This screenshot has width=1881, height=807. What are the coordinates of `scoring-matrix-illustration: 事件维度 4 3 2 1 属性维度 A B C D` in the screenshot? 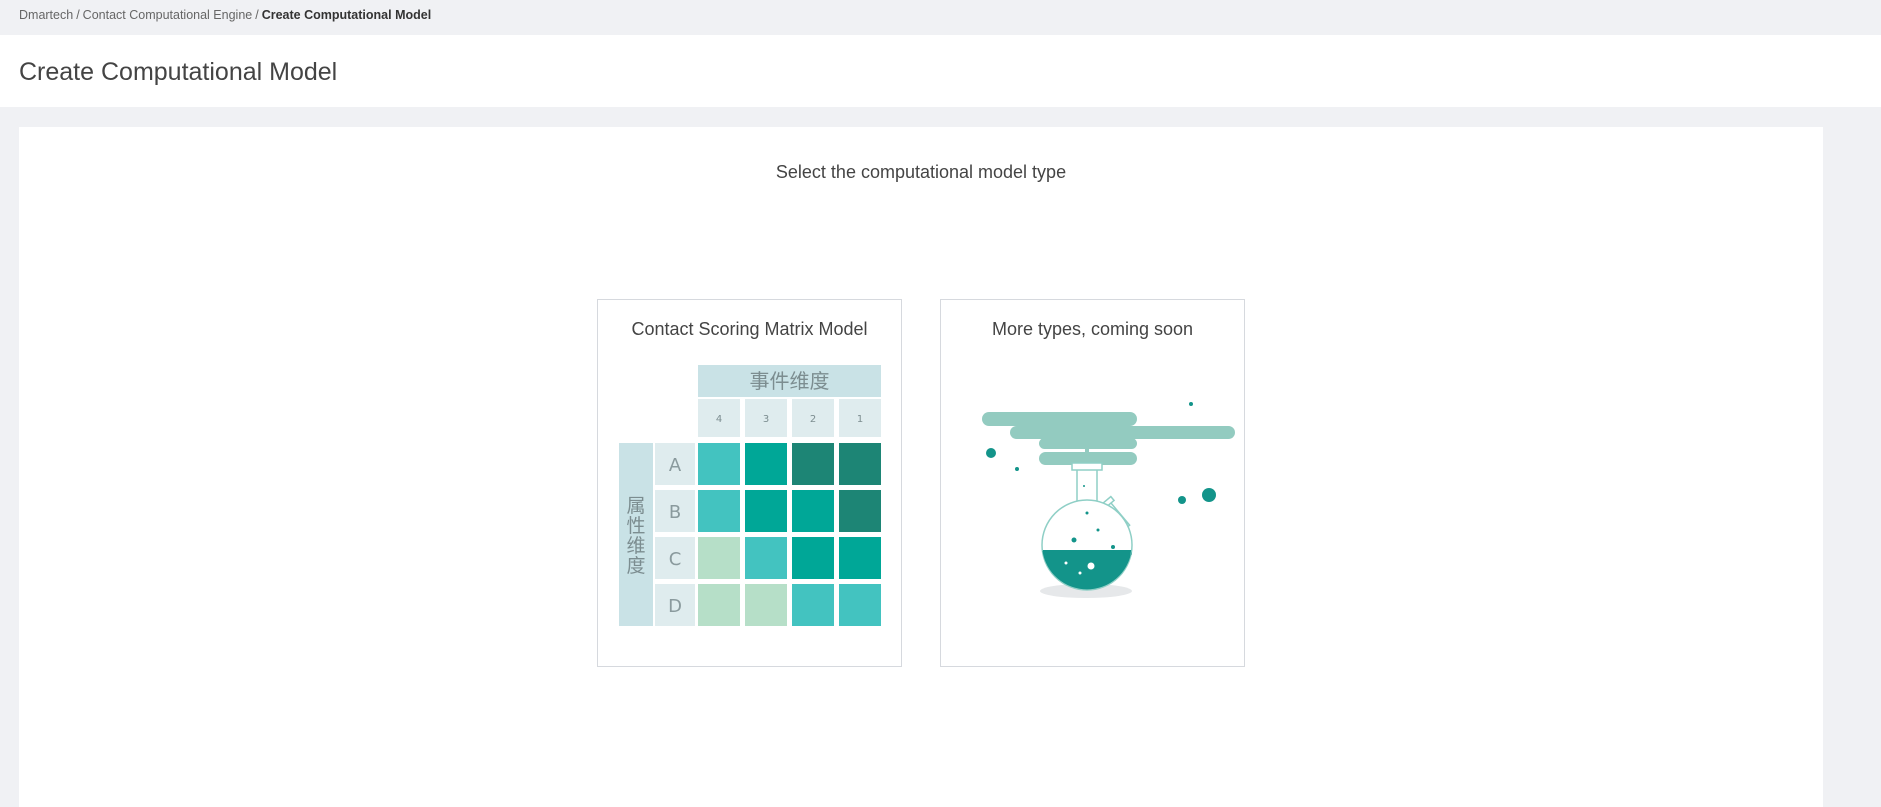 It's located at (750, 495).